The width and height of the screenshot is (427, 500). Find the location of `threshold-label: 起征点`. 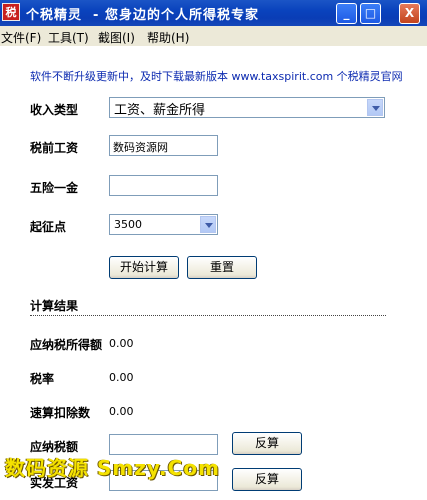

threshold-label: 起征点 is located at coordinates (48, 227).